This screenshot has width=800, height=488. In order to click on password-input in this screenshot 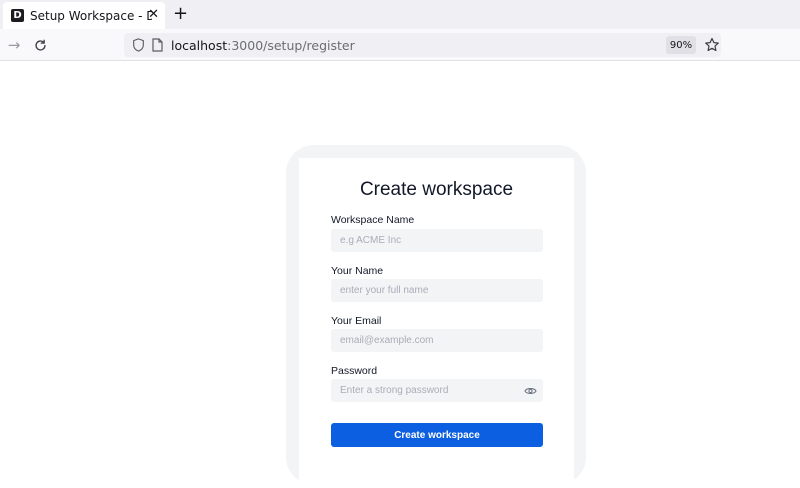, I will do `click(437, 390)`.